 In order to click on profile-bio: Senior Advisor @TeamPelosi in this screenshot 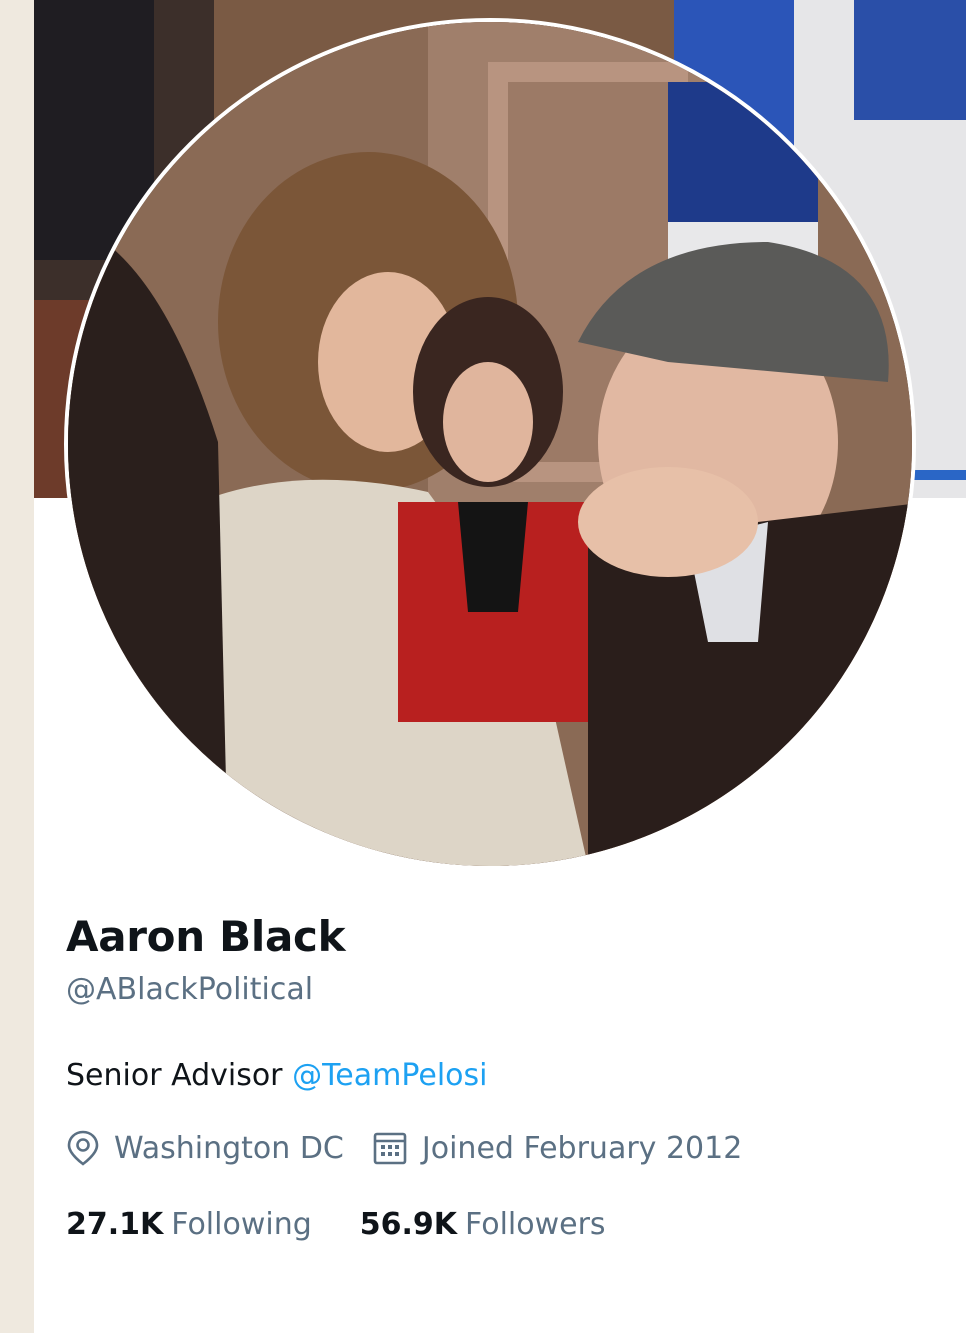, I will do `click(277, 1075)`.